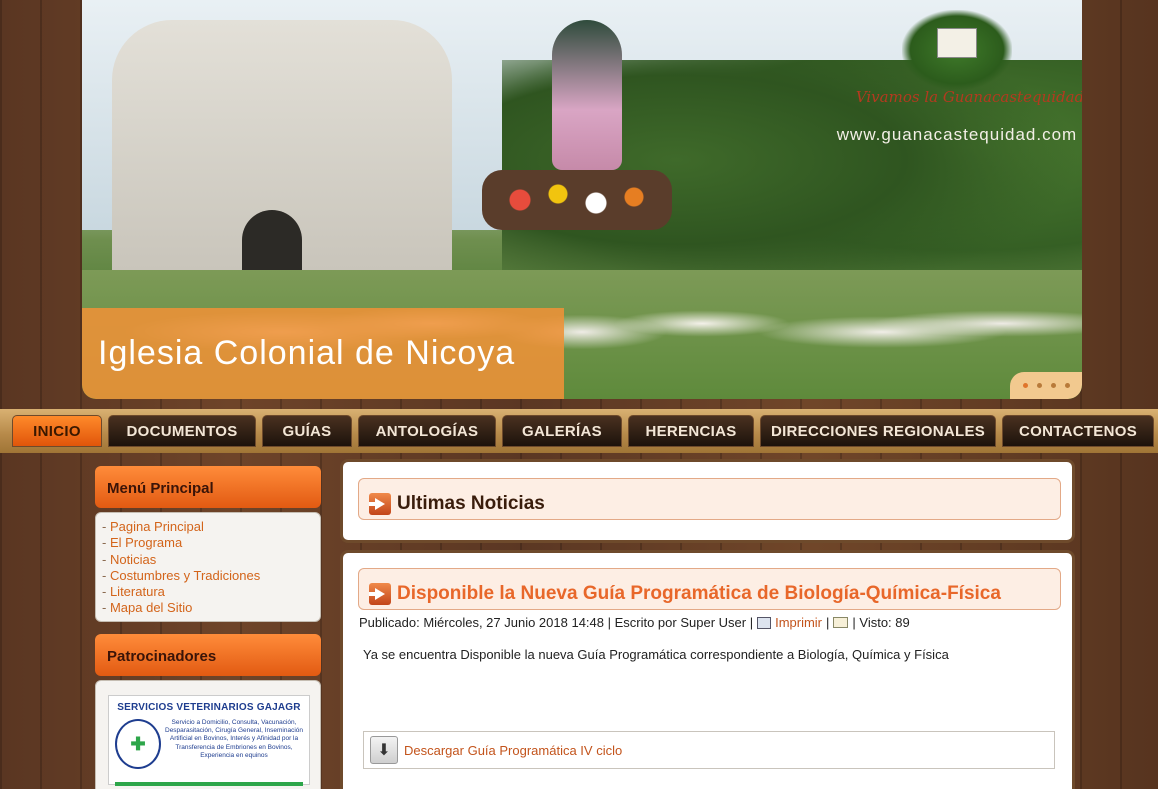  What do you see at coordinates (182, 431) in the screenshot?
I see `nav-documentos: DOCUMENTOS` at bounding box center [182, 431].